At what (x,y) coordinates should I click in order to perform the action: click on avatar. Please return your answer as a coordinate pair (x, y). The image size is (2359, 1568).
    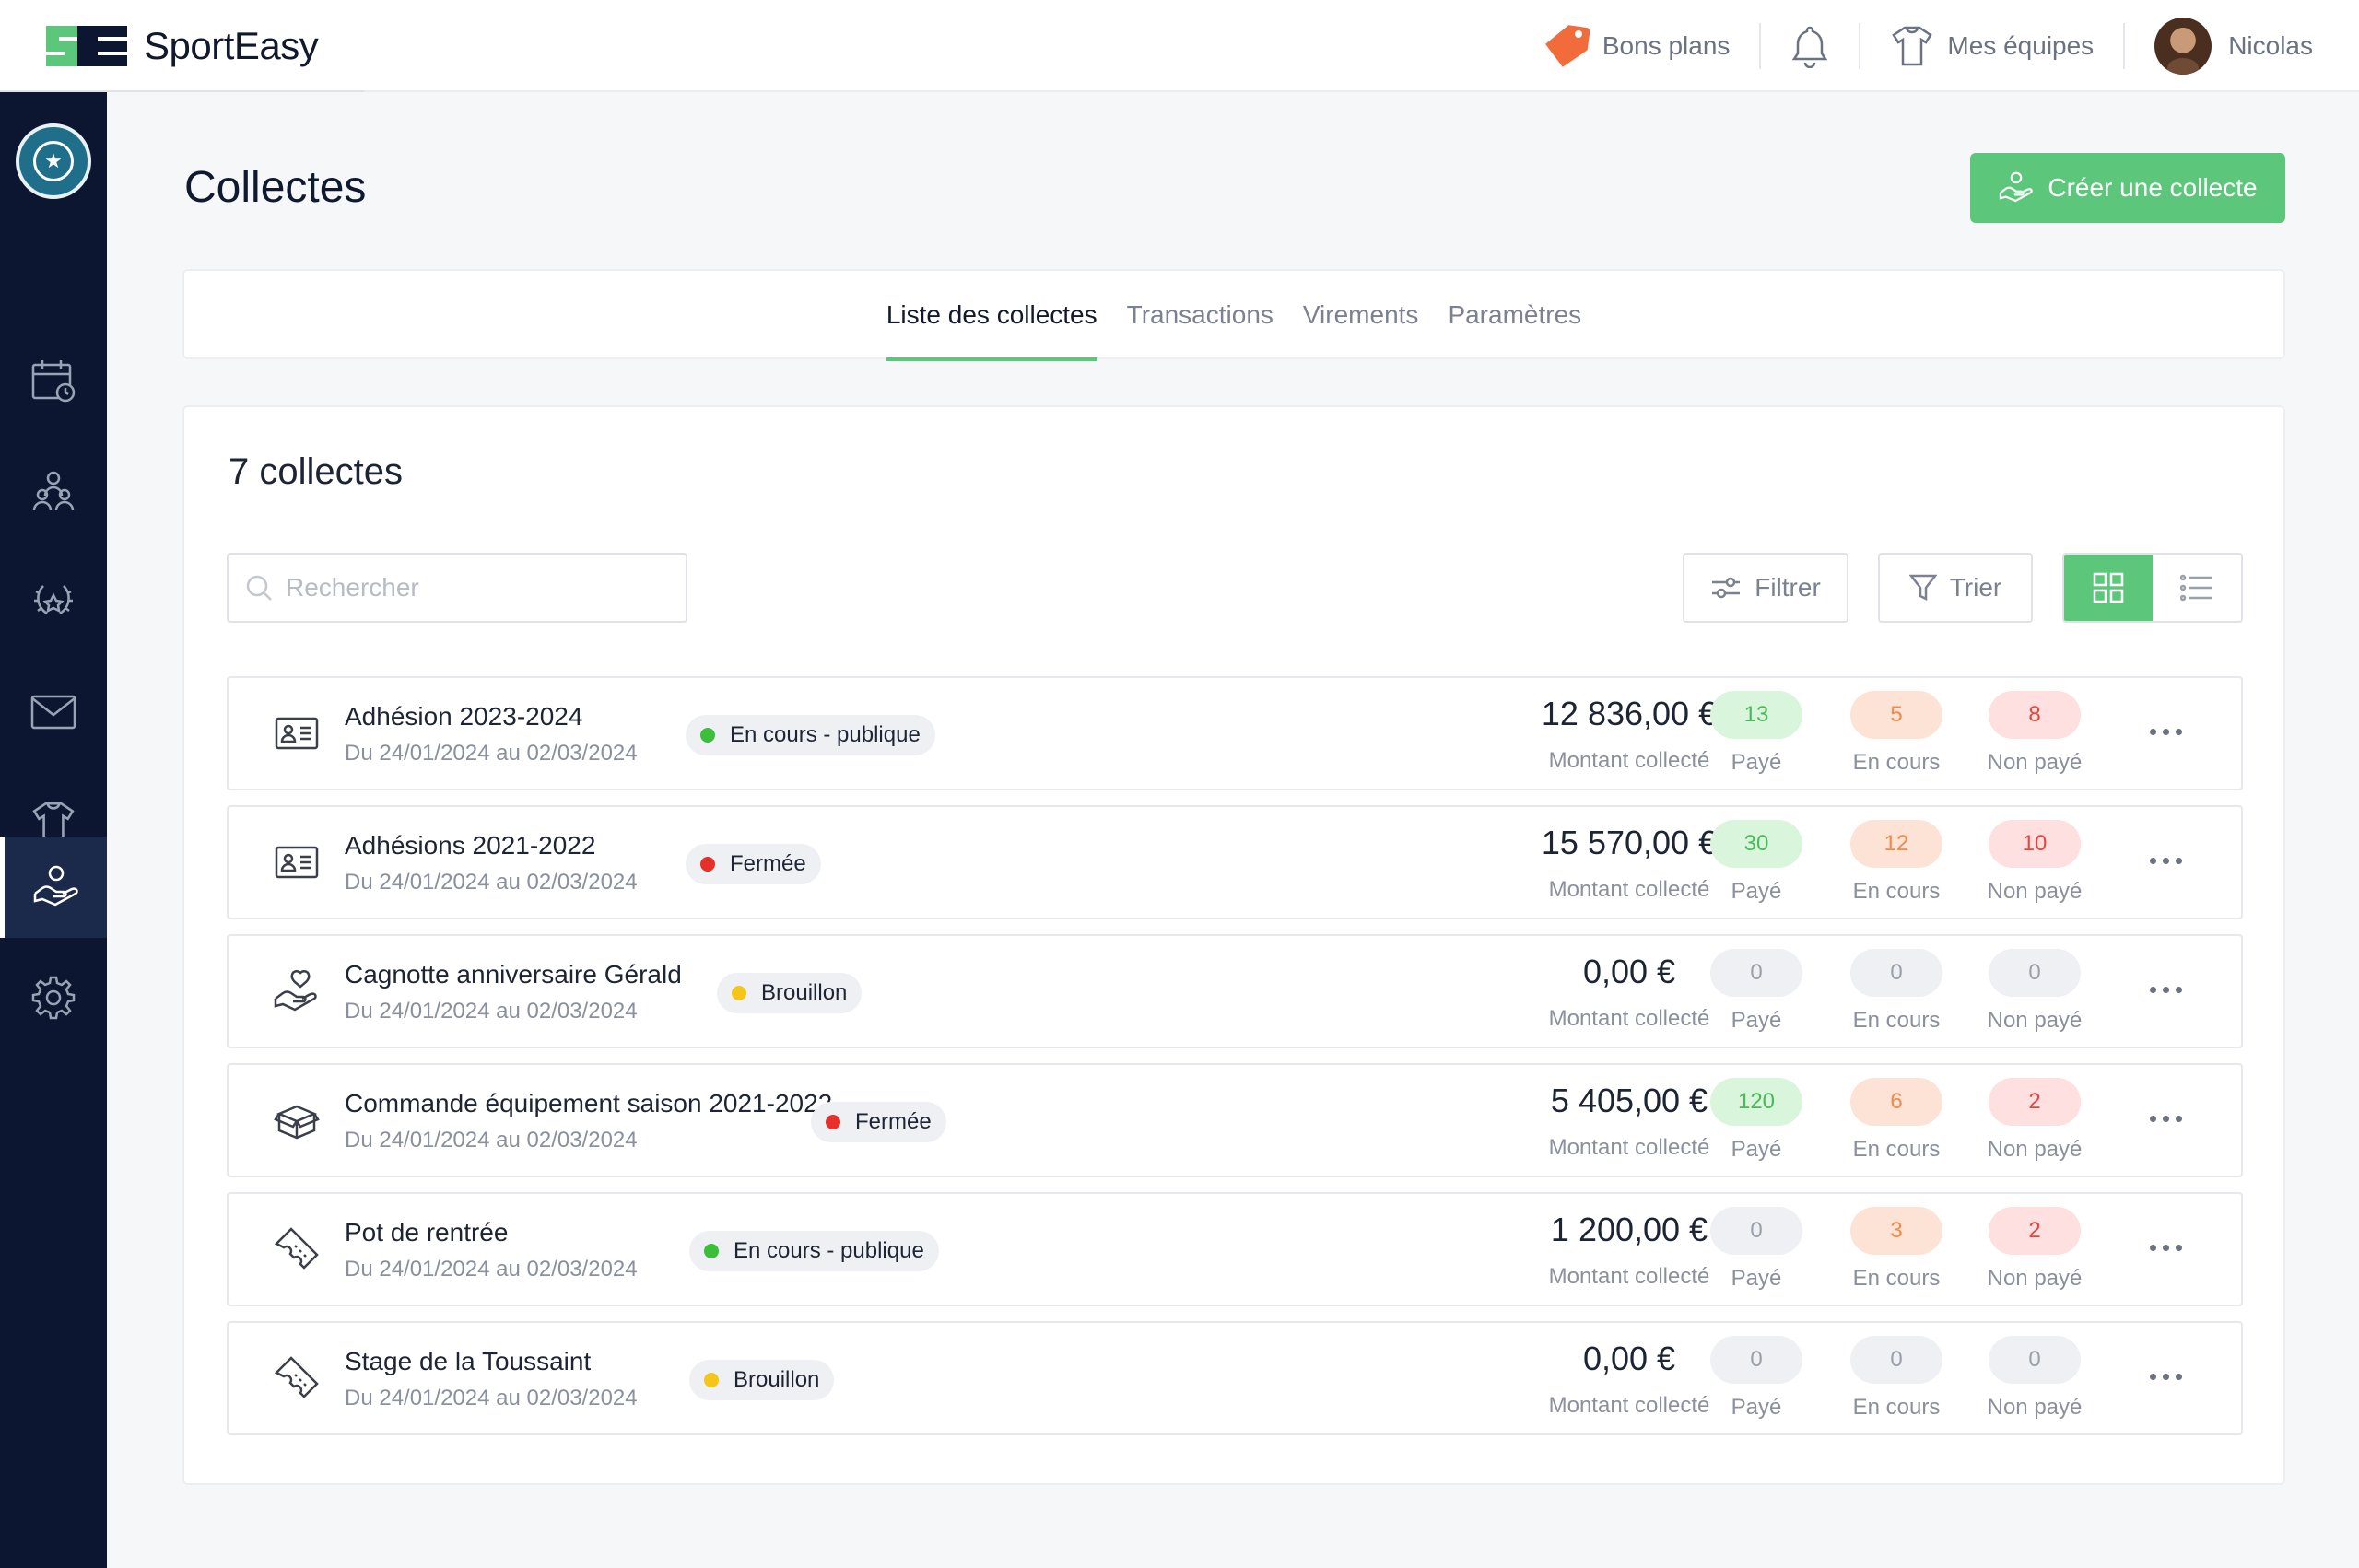
    Looking at the image, I should click on (2183, 46).